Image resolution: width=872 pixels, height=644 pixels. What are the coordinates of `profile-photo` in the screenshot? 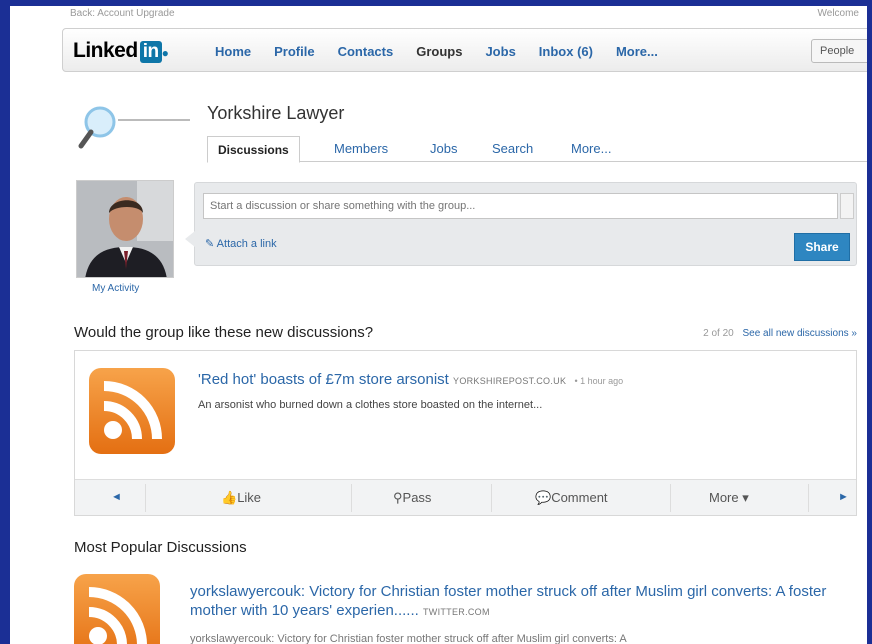 It's located at (125, 229).